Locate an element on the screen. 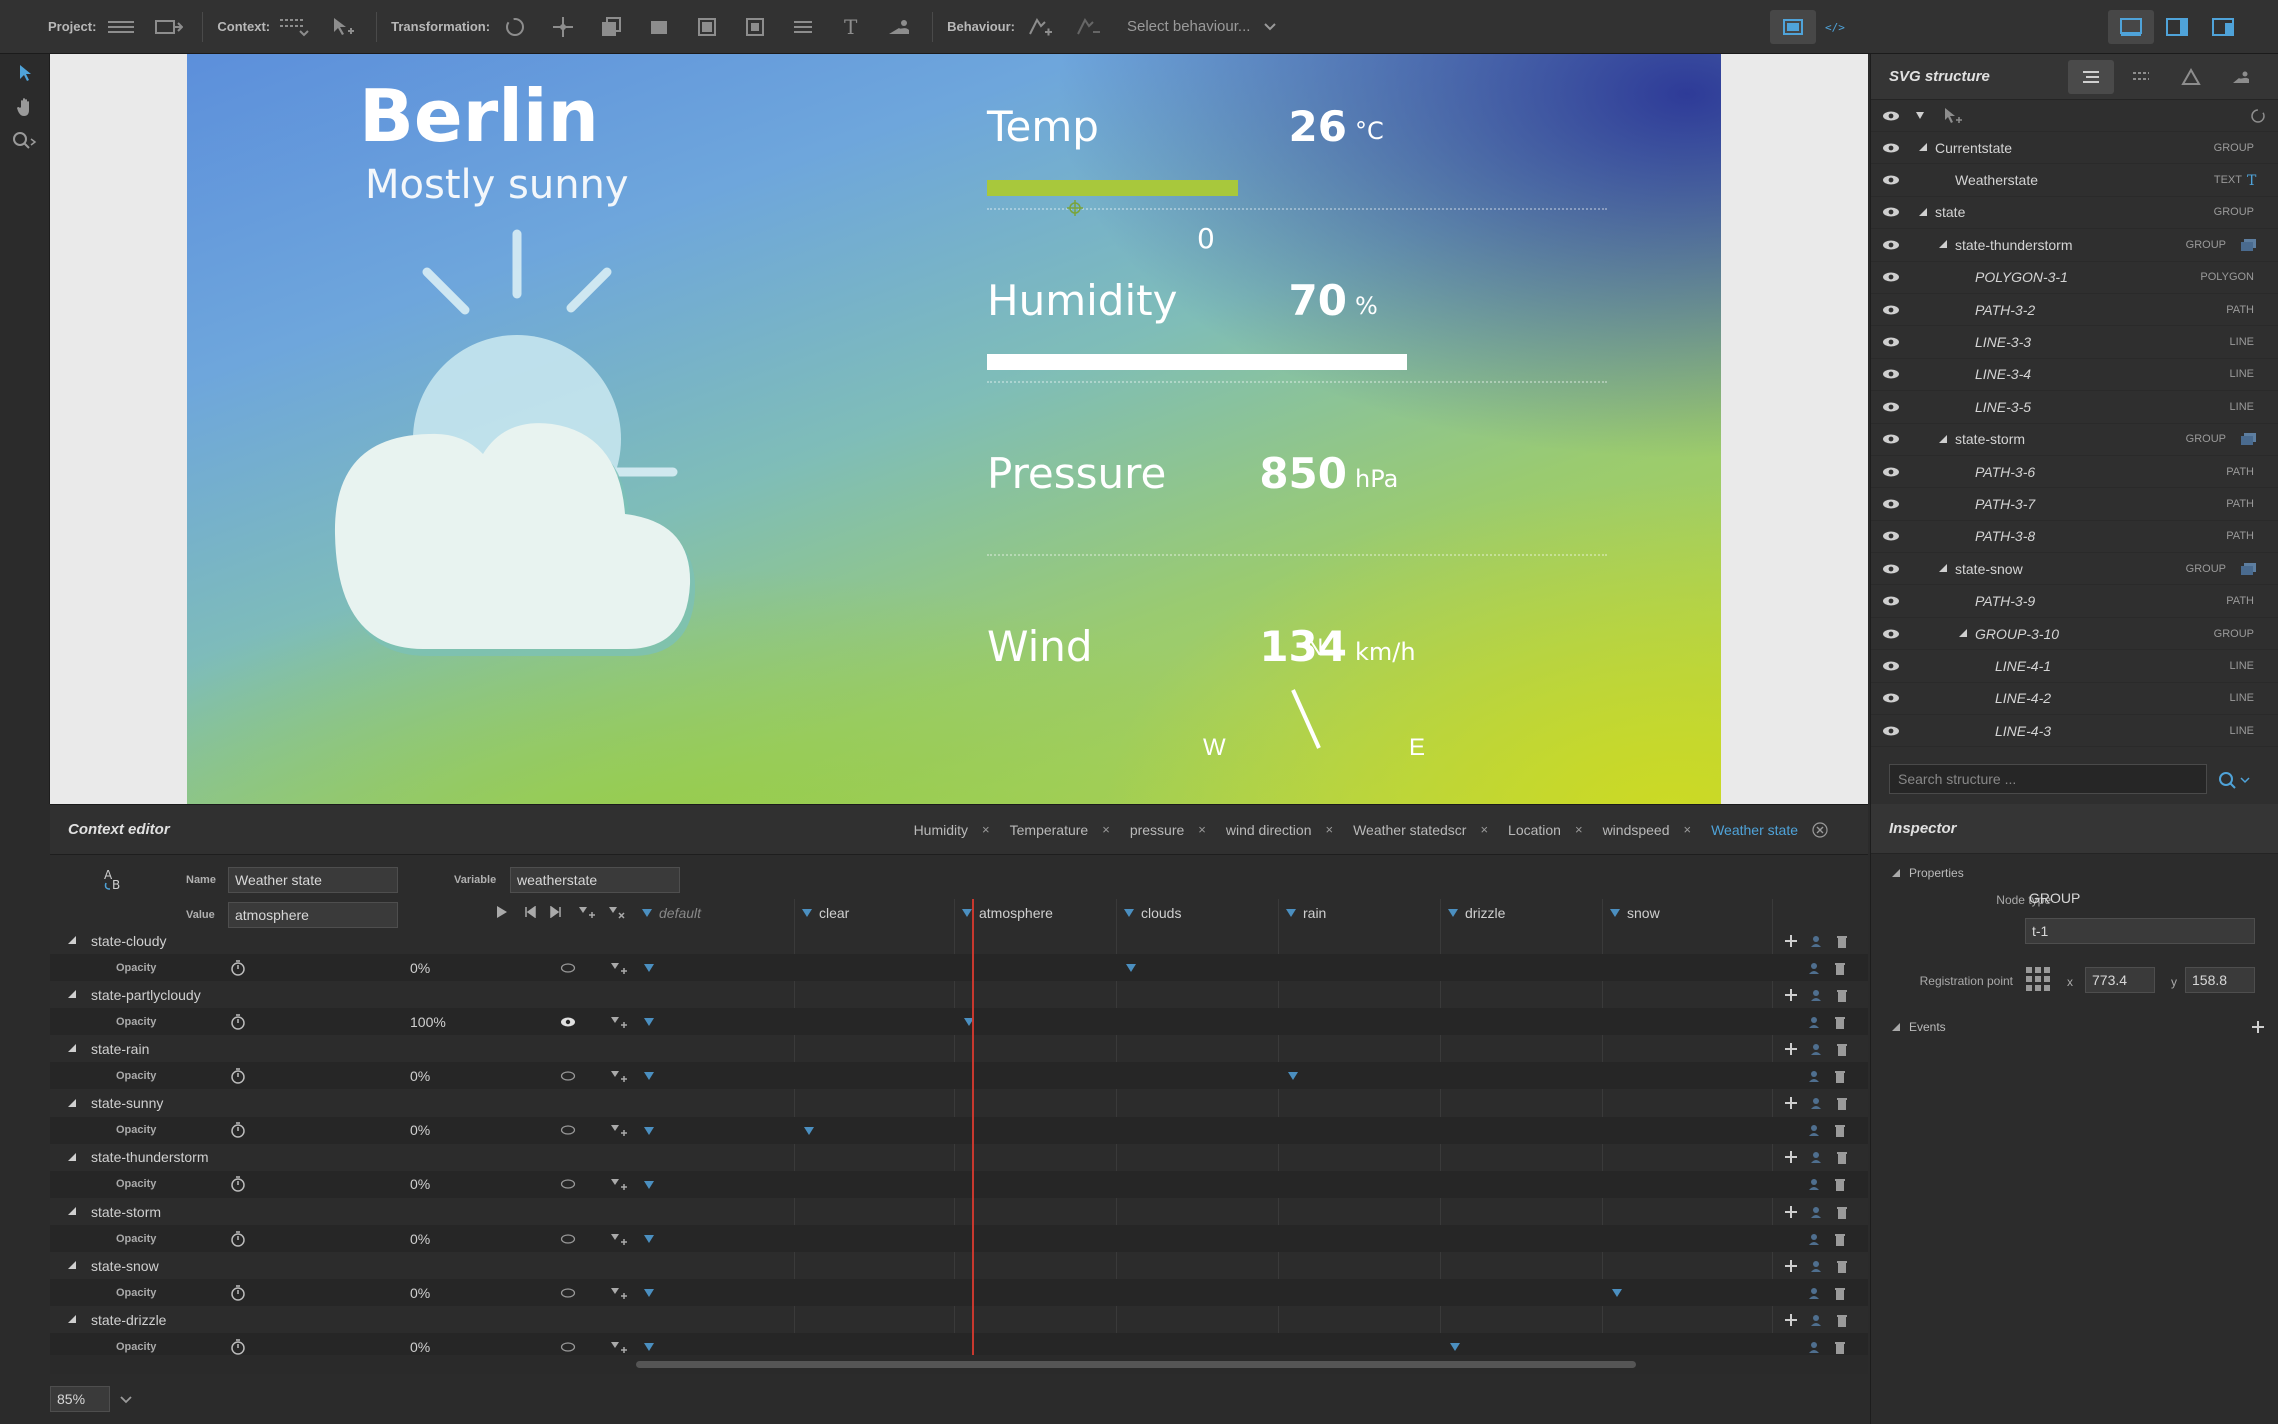  hand-tool-icon is located at coordinates (25, 107).